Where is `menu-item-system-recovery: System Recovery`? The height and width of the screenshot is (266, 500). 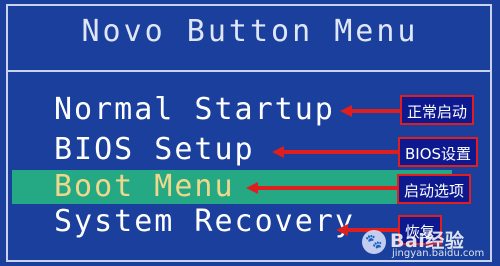 menu-item-system-recovery: System Recovery is located at coordinates (204, 222).